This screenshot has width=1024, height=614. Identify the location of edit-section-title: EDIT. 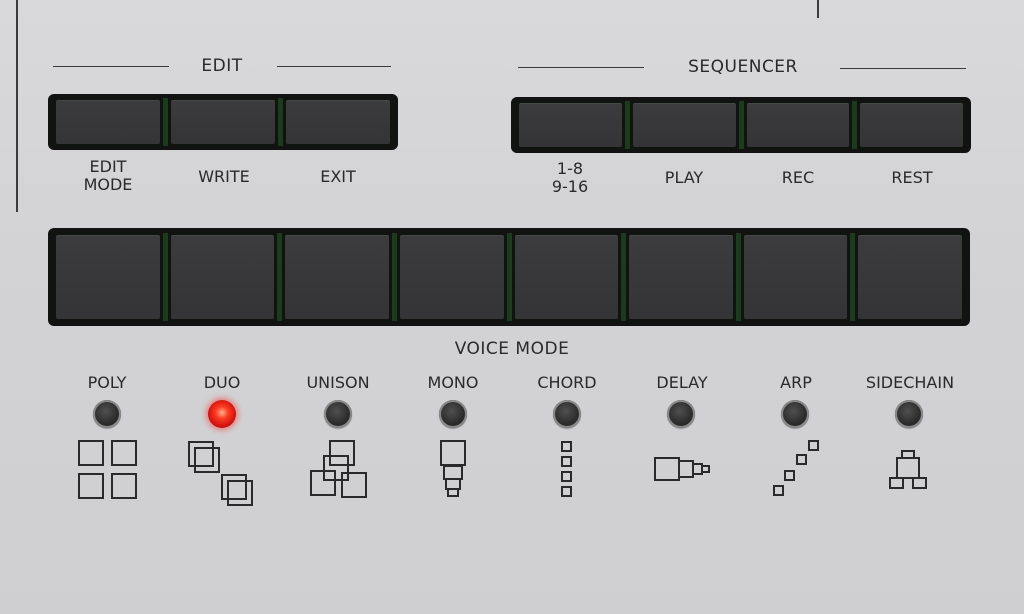
(222, 66).